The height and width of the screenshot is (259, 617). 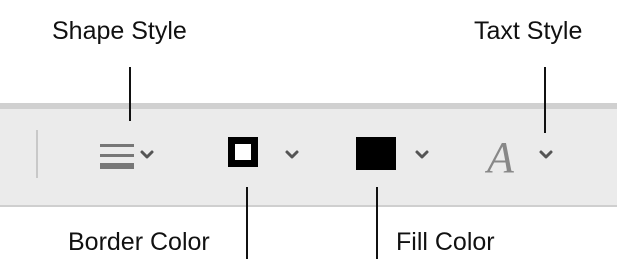 I want to click on border-color-callout: Border Color, so click(x=139, y=242).